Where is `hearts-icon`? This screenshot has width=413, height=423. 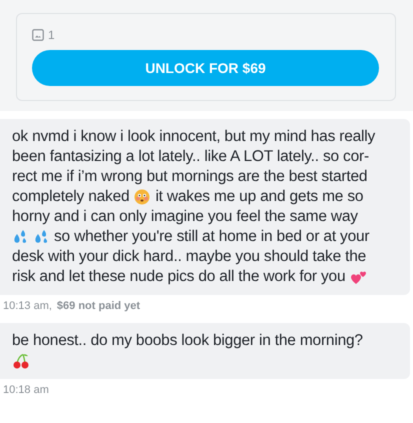
hearts-icon is located at coordinates (359, 277).